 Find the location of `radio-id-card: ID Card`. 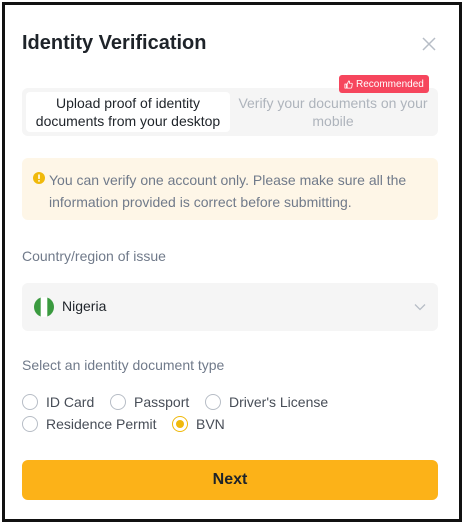

radio-id-card: ID Card is located at coordinates (58, 402).